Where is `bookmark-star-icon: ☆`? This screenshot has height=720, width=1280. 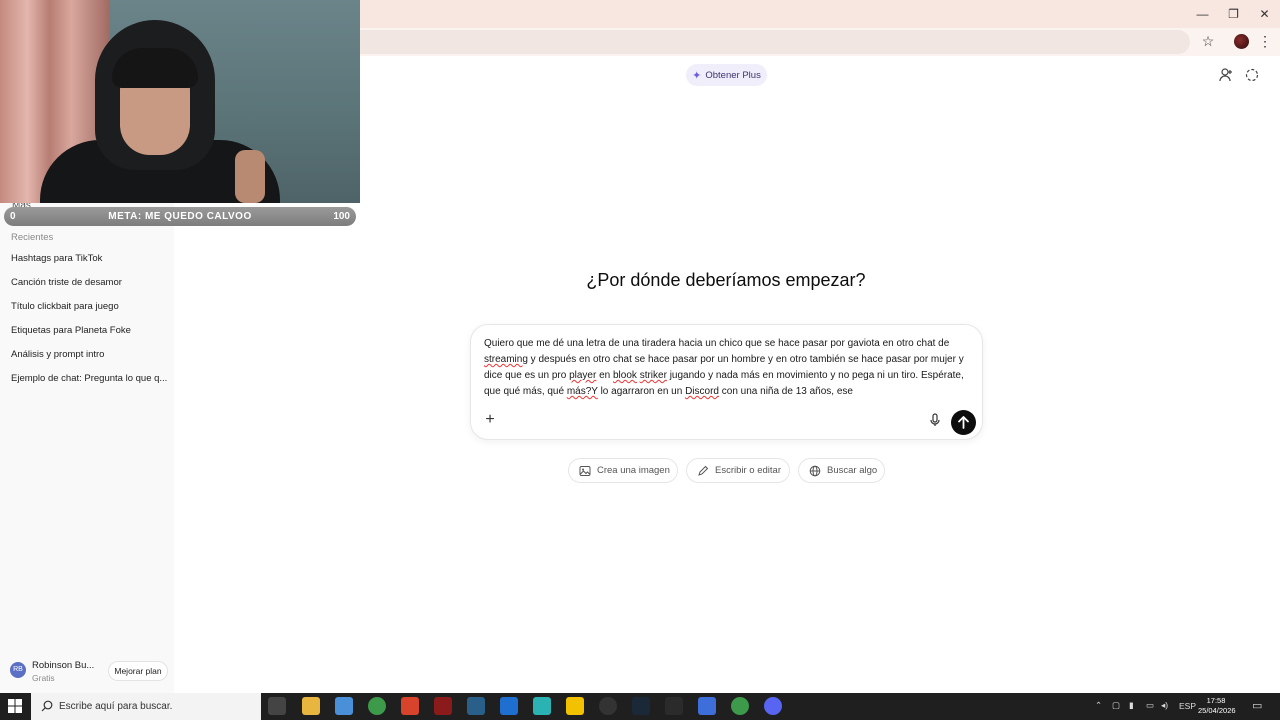
bookmark-star-icon: ☆ is located at coordinates (1208, 41).